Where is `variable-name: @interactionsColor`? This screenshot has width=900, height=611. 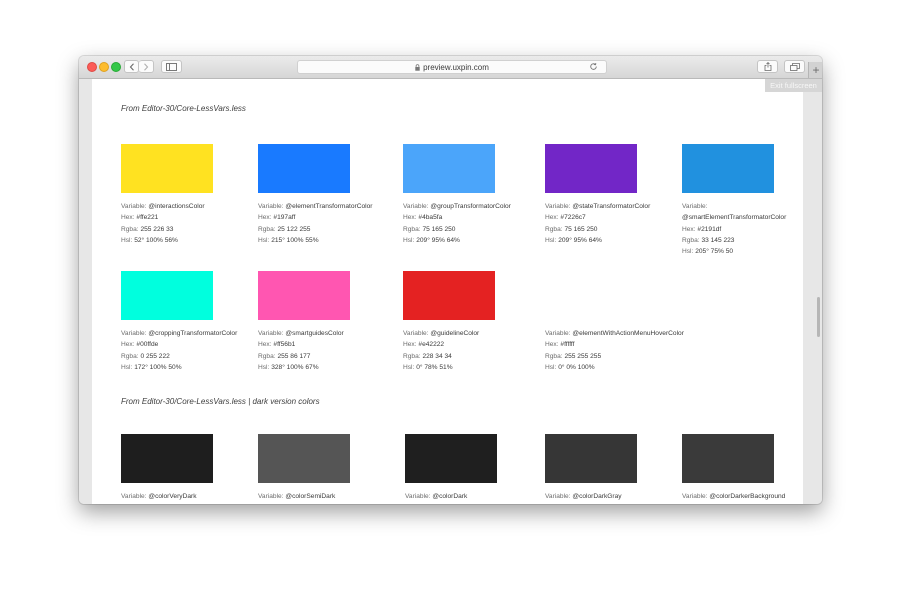
variable-name: @interactionsColor is located at coordinates (176, 206).